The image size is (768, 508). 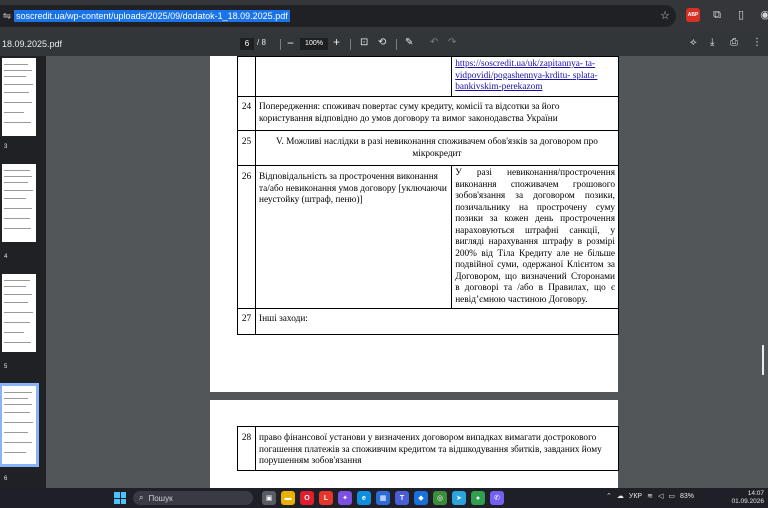 I want to click on language-indicator: УКР, so click(x=635, y=496).